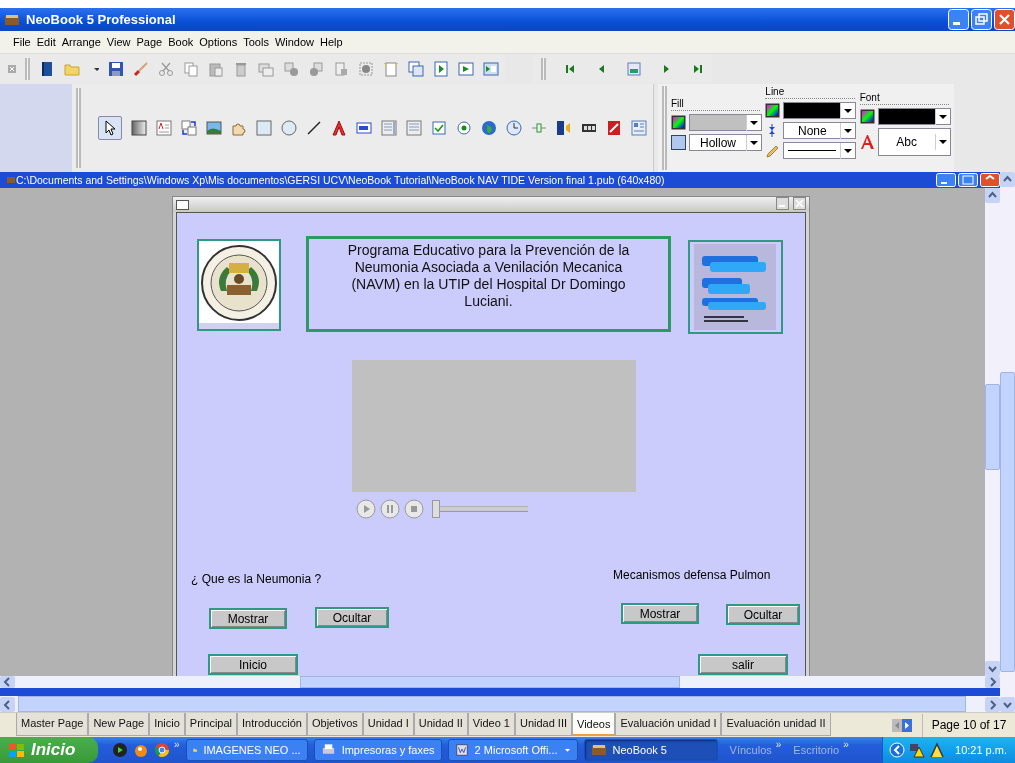  What do you see at coordinates (366, 69) in the screenshot?
I see `select-all-icon` at bounding box center [366, 69].